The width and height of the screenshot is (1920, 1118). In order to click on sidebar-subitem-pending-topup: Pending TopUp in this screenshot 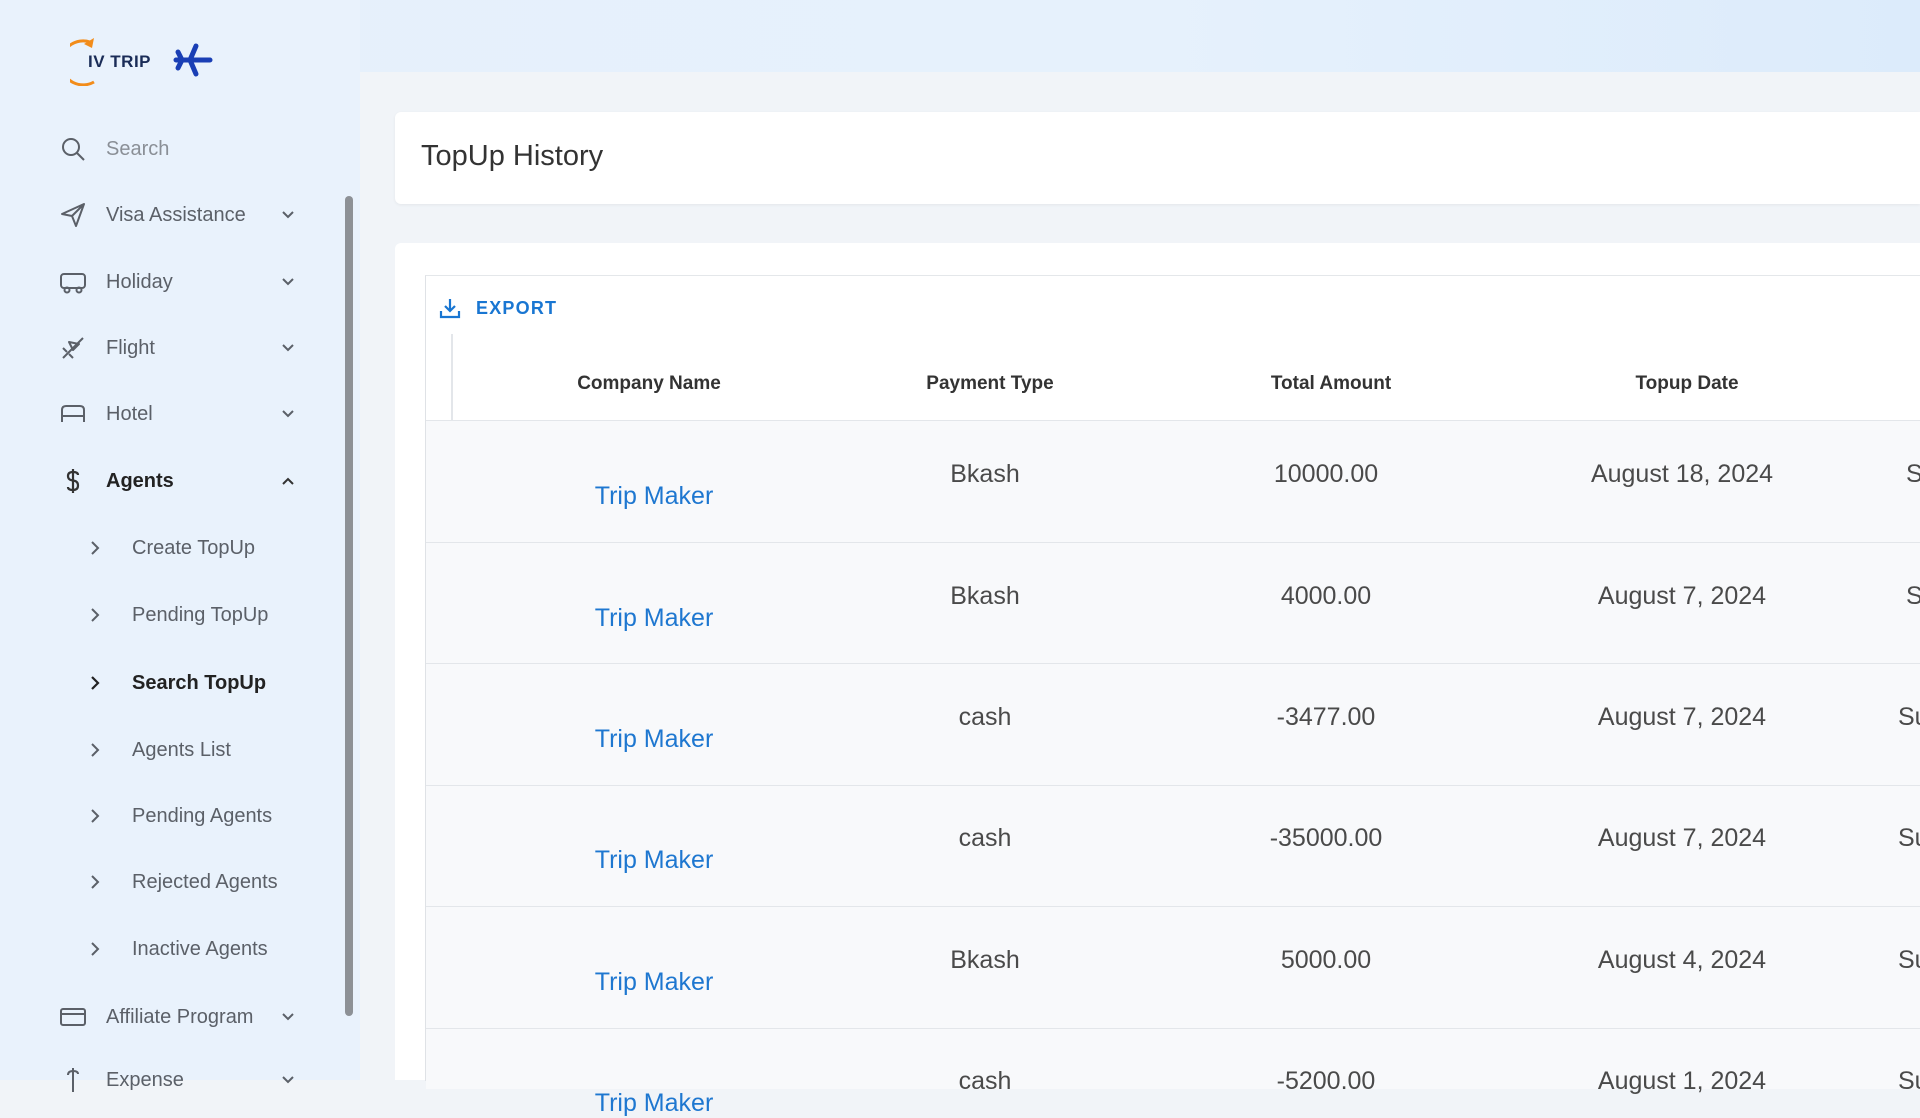, I will do `click(210, 615)`.